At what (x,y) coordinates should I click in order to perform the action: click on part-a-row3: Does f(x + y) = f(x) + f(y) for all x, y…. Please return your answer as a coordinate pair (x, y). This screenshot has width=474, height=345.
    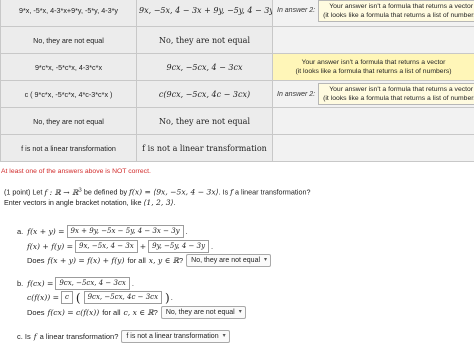
    Looking at the image, I should click on (149, 260).